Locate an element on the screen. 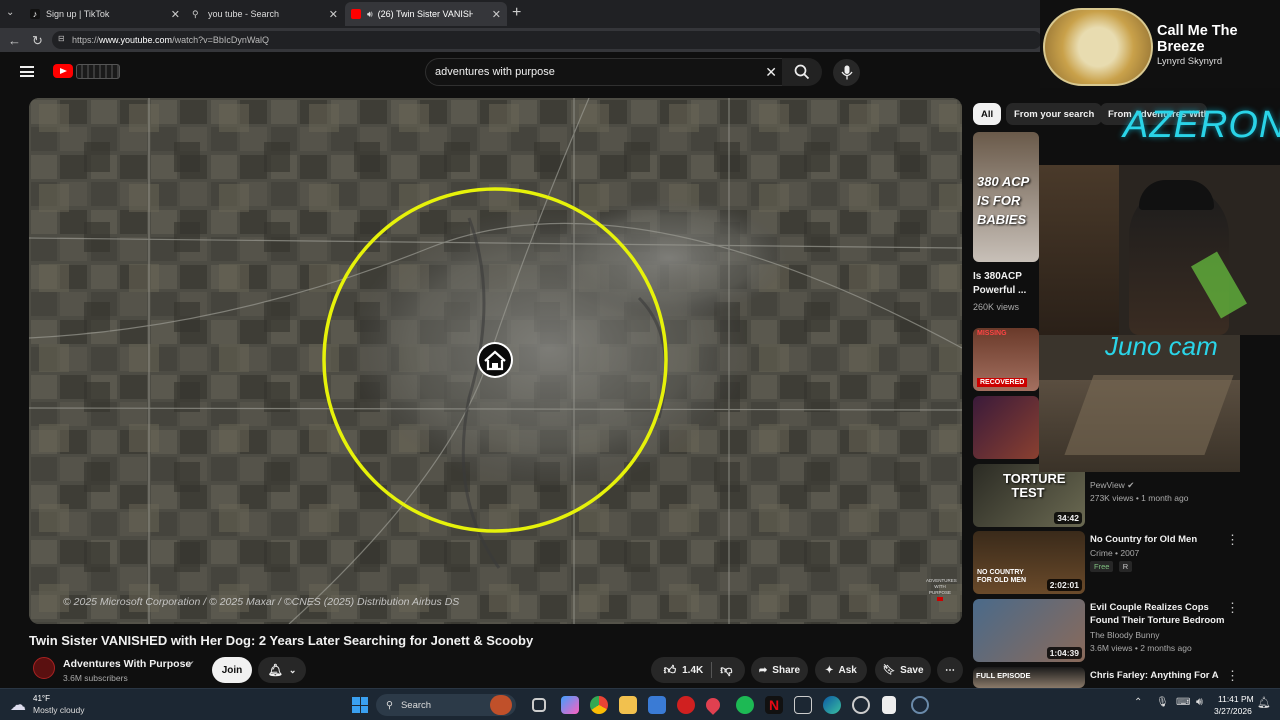  xbox-icon is located at coordinates (803, 705).